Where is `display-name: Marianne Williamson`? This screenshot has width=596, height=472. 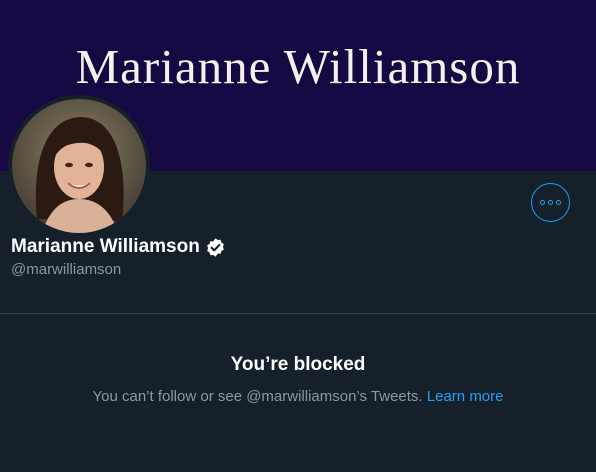 display-name: Marianne Williamson is located at coordinates (105, 246).